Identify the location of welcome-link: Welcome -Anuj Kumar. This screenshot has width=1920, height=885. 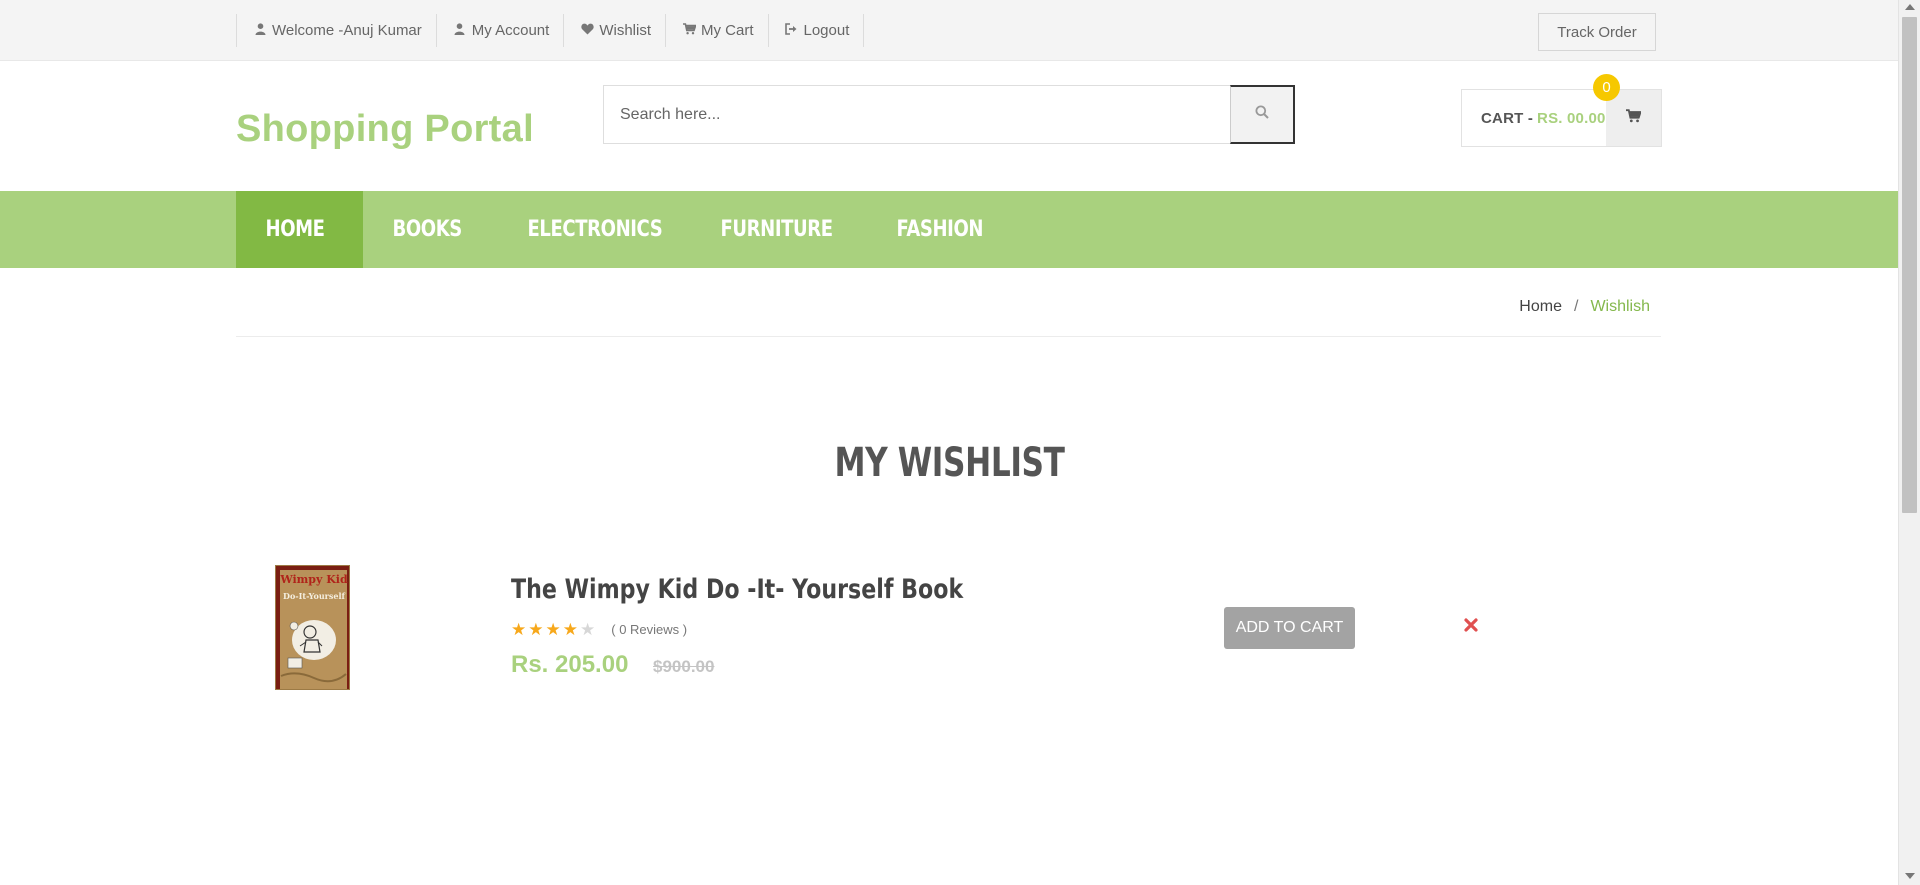
(336, 30).